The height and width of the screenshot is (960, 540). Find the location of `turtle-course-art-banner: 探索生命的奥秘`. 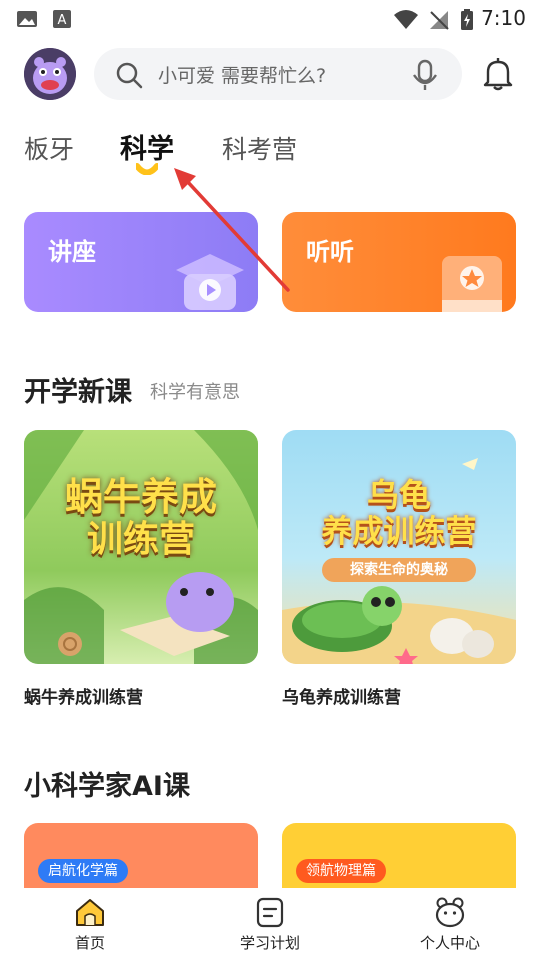

turtle-course-art-banner: 探索生命的奥秘 is located at coordinates (399, 570).